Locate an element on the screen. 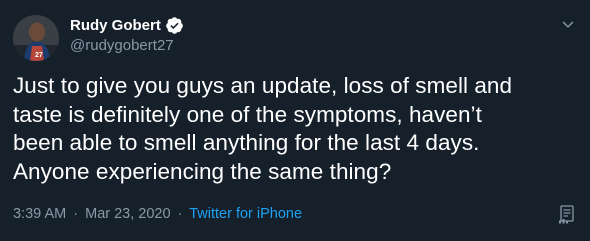  user-handle: @rudygobert27 is located at coordinates (127, 45).